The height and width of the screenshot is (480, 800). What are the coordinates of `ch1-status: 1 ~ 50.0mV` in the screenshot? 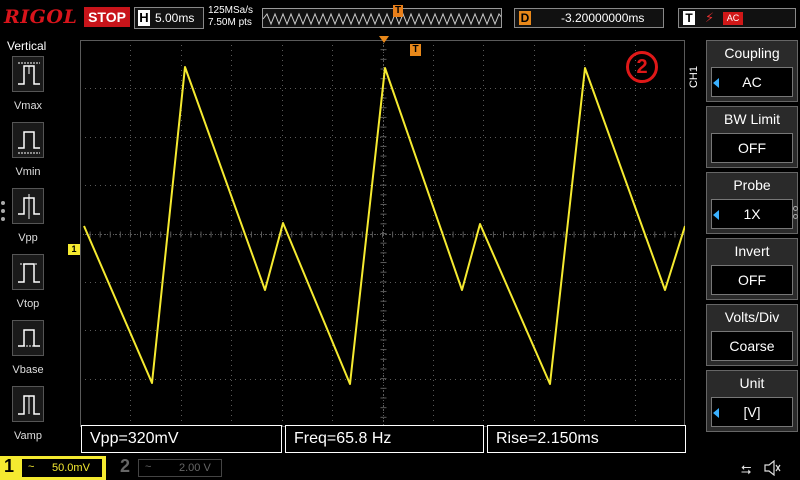 It's located at (53, 468).